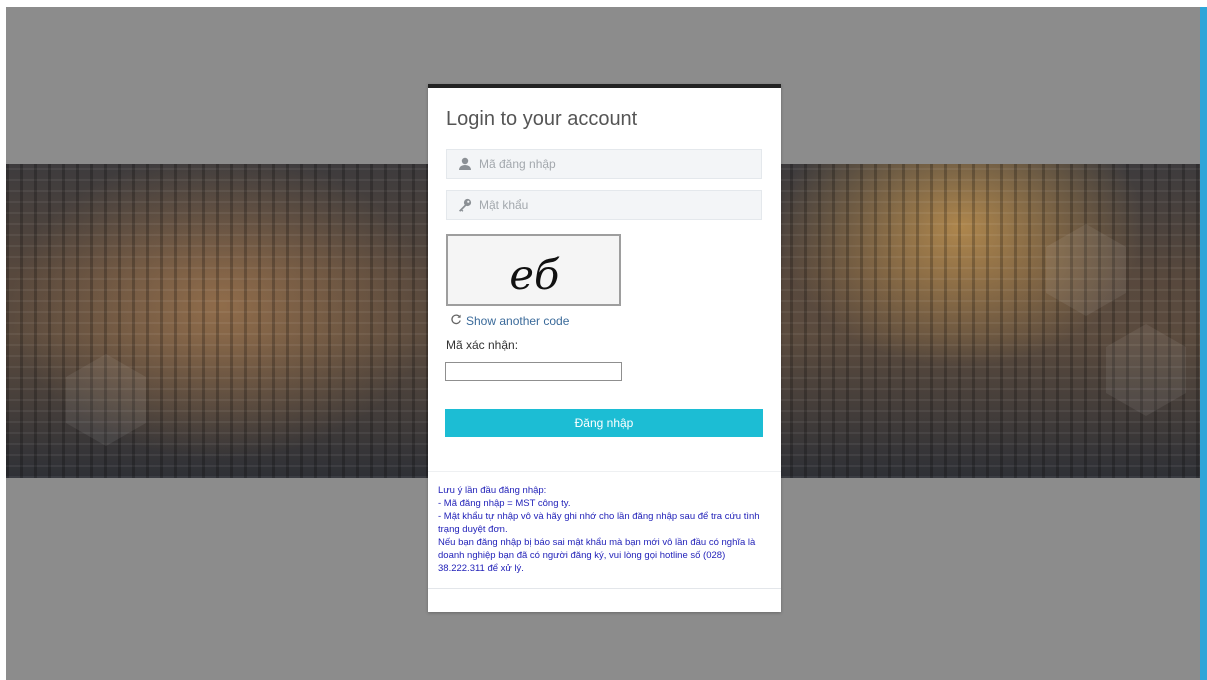 This screenshot has width=1207, height=680. I want to click on notice-line: - Mã đăng nhập = MST công ty., so click(504, 503).